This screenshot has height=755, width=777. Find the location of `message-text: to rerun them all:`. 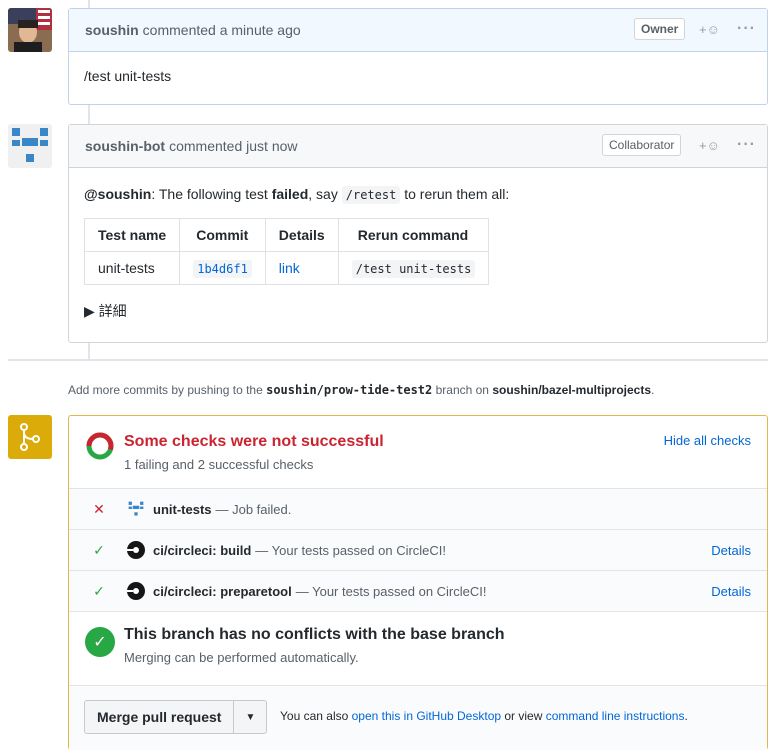

message-text: to rerun them all: is located at coordinates (455, 194).